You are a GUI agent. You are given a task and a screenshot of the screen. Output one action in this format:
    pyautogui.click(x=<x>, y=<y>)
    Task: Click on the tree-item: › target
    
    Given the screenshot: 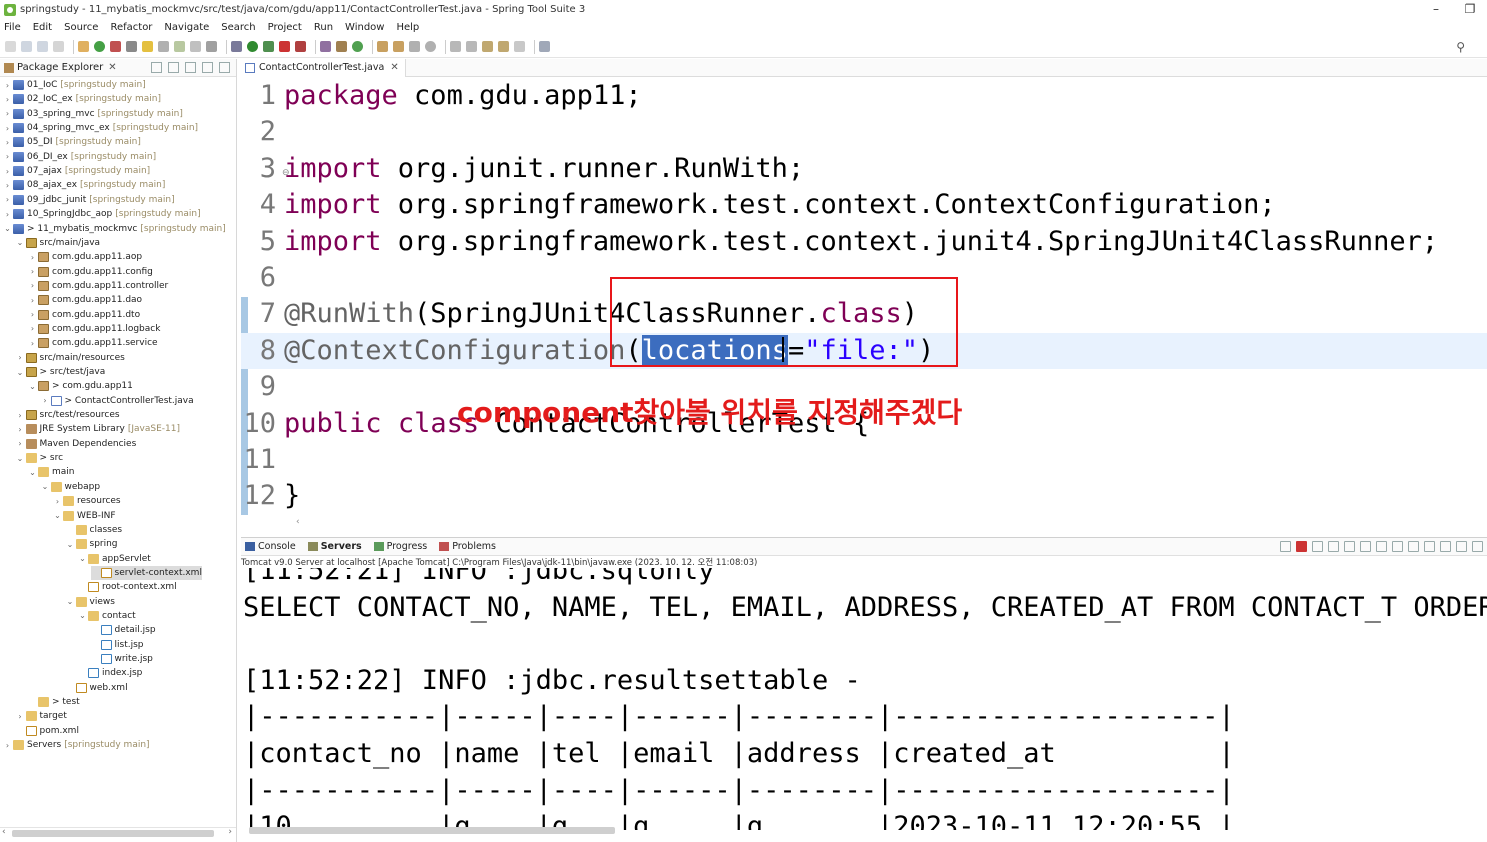 What is the action you would take?
    pyautogui.click(x=41, y=716)
    